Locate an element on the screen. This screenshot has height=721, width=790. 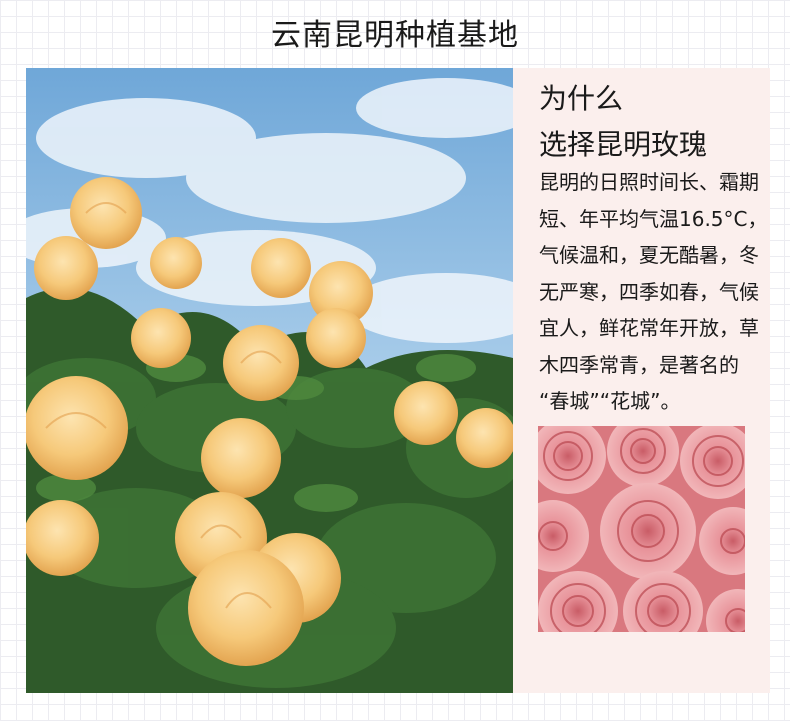
description-line: 宜人，鲜花常年开放，草 is located at coordinates (649, 328).